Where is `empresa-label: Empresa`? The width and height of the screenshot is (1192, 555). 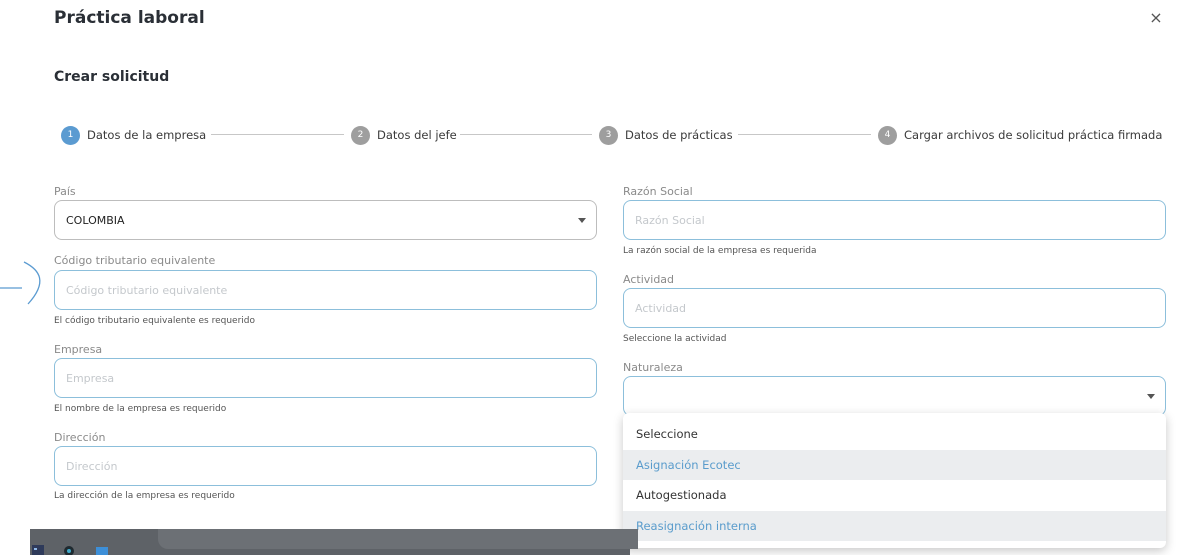
empresa-label: Empresa is located at coordinates (78, 349).